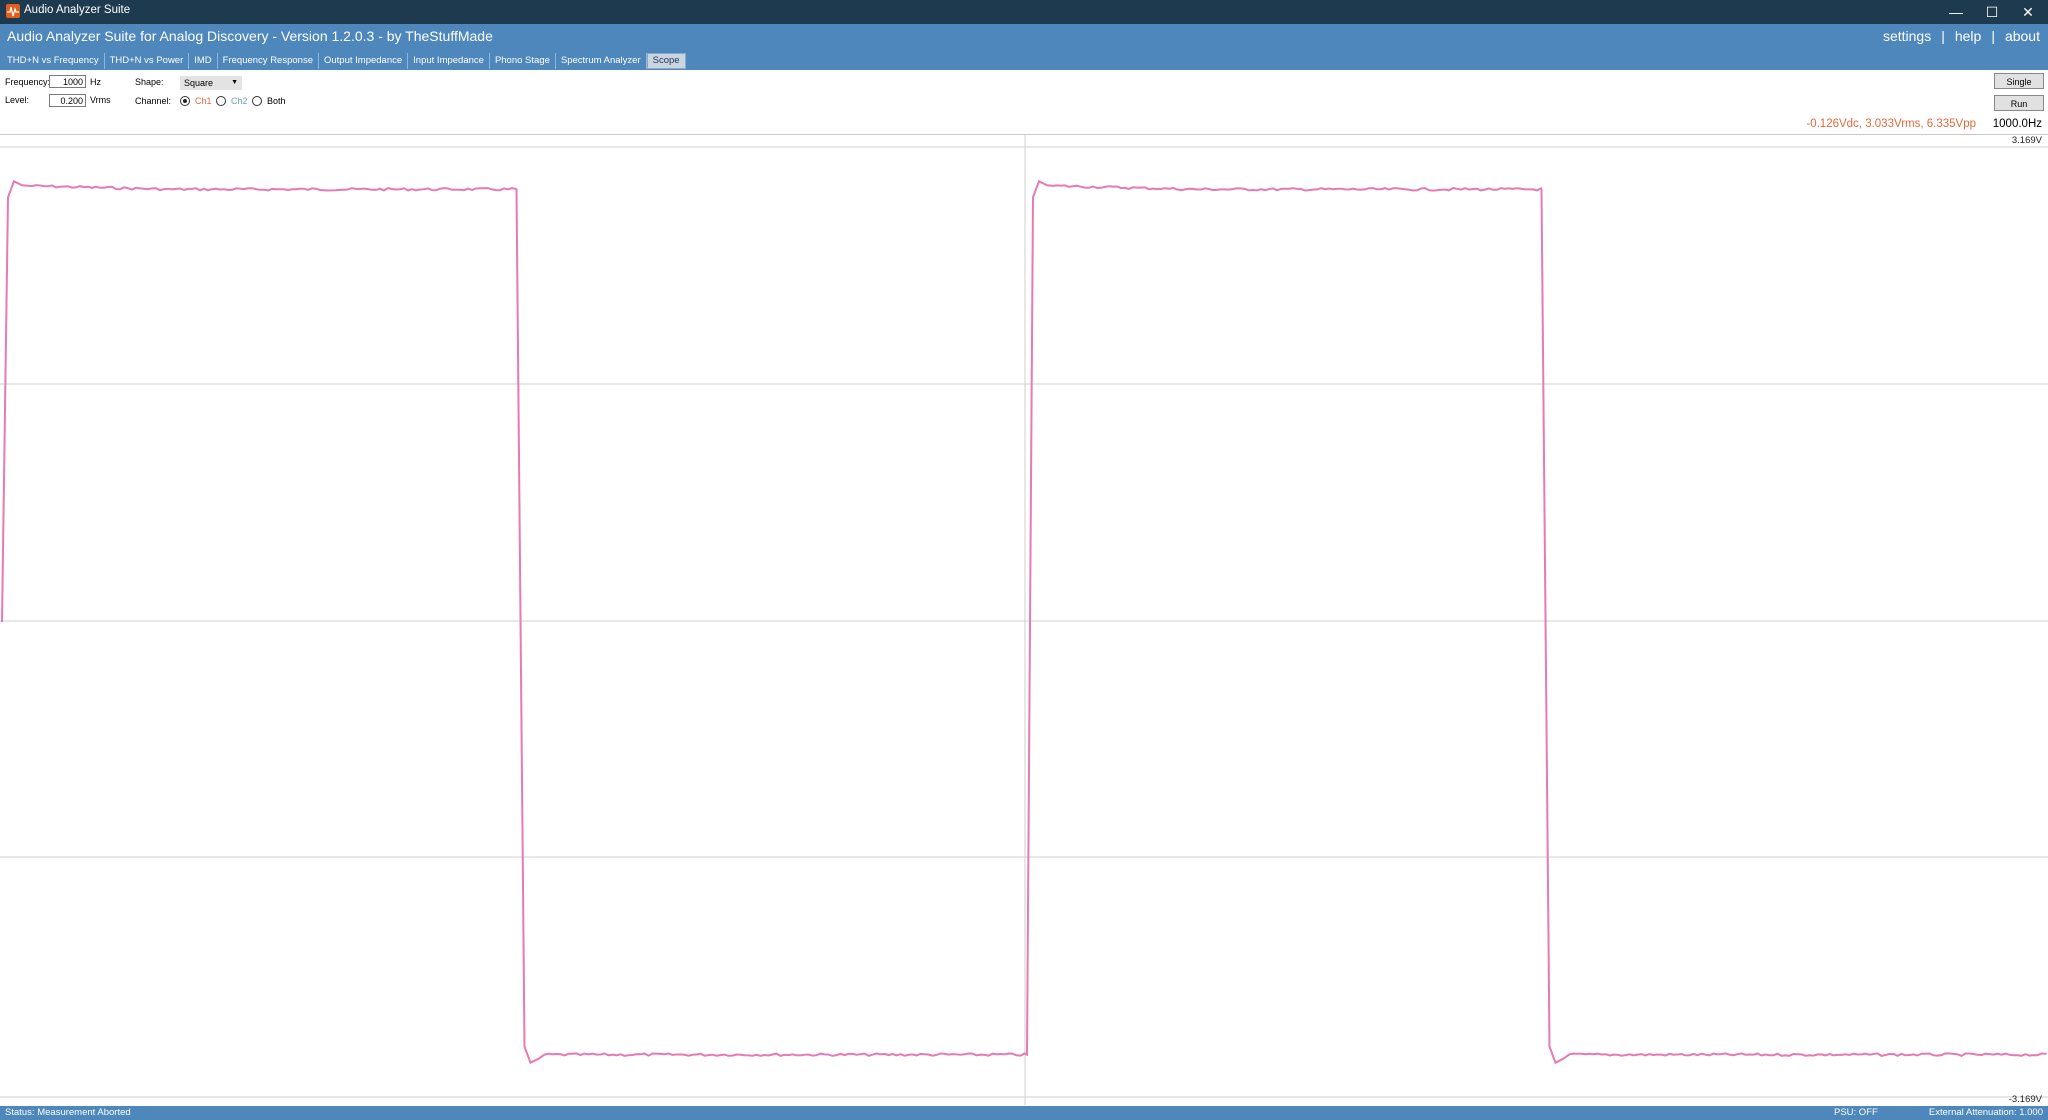 This screenshot has height=1120, width=2048. Describe the element at coordinates (268, 61) in the screenshot. I see `tab-frequency-response: Frequency Response` at that location.